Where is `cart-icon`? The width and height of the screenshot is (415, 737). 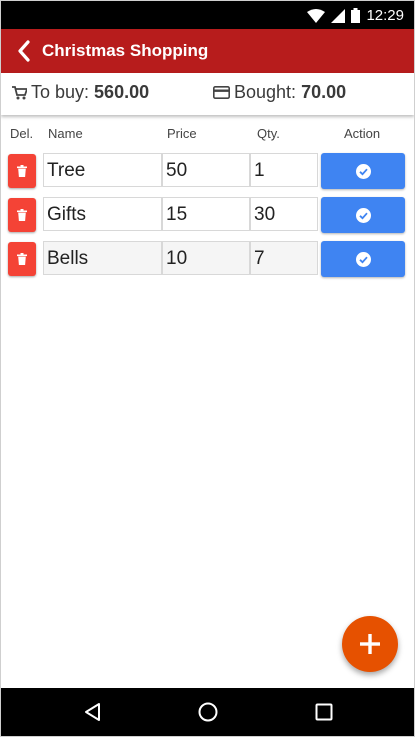
cart-icon is located at coordinates (19, 92).